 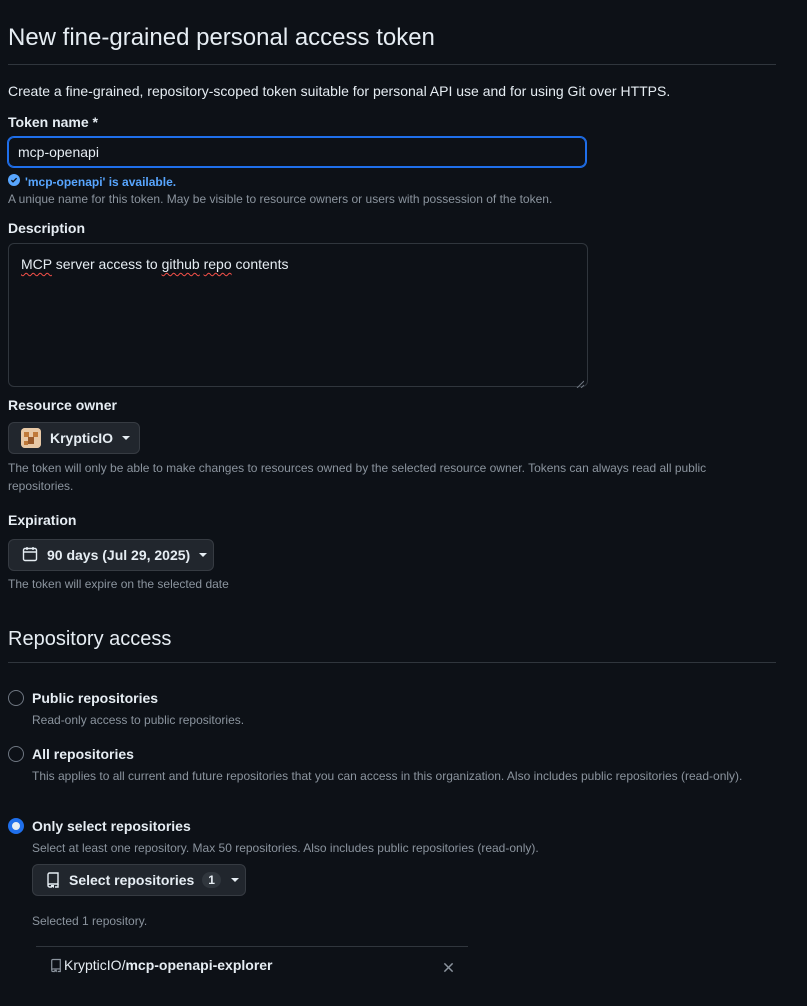 What do you see at coordinates (95, 698) in the screenshot?
I see `option-label: Public repositories` at bounding box center [95, 698].